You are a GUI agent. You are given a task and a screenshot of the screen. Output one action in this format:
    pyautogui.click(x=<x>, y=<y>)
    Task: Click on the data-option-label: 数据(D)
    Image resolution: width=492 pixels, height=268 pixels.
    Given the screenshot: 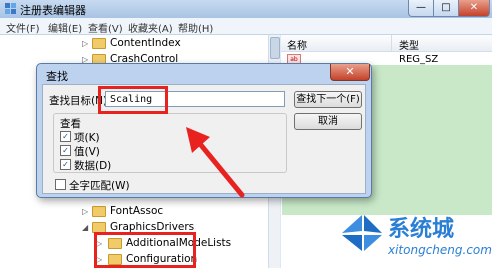 What is the action you would take?
    pyautogui.click(x=93, y=166)
    